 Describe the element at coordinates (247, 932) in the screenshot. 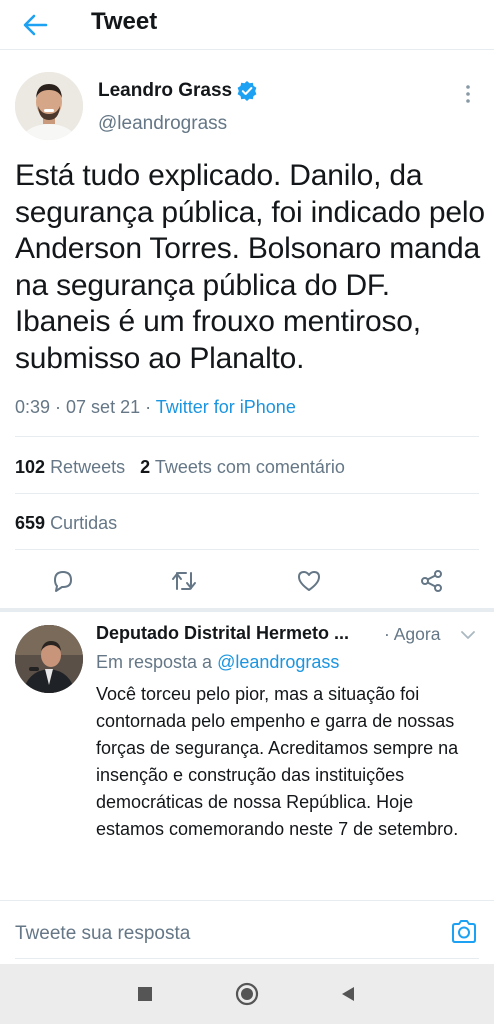

I see `reply-composer: Tweete sua resposta` at that location.